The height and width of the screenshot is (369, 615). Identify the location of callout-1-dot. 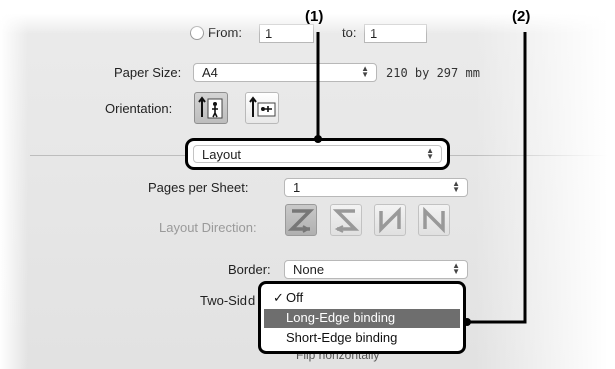
(318, 139).